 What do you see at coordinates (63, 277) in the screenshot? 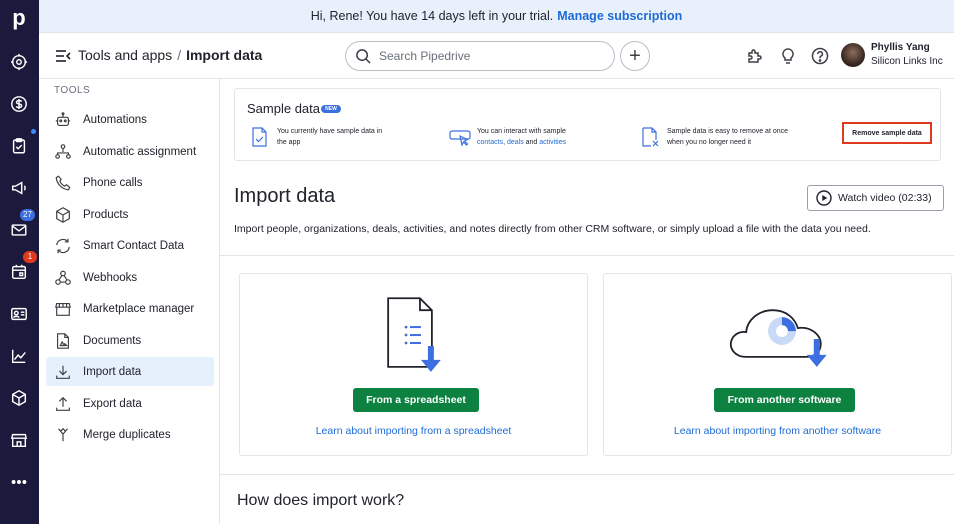
I see `webhook-icon` at bounding box center [63, 277].